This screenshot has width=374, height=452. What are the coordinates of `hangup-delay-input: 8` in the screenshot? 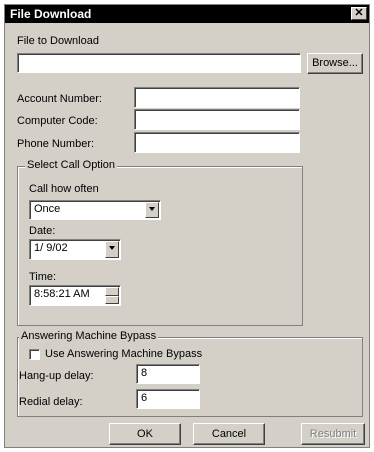 It's located at (168, 374).